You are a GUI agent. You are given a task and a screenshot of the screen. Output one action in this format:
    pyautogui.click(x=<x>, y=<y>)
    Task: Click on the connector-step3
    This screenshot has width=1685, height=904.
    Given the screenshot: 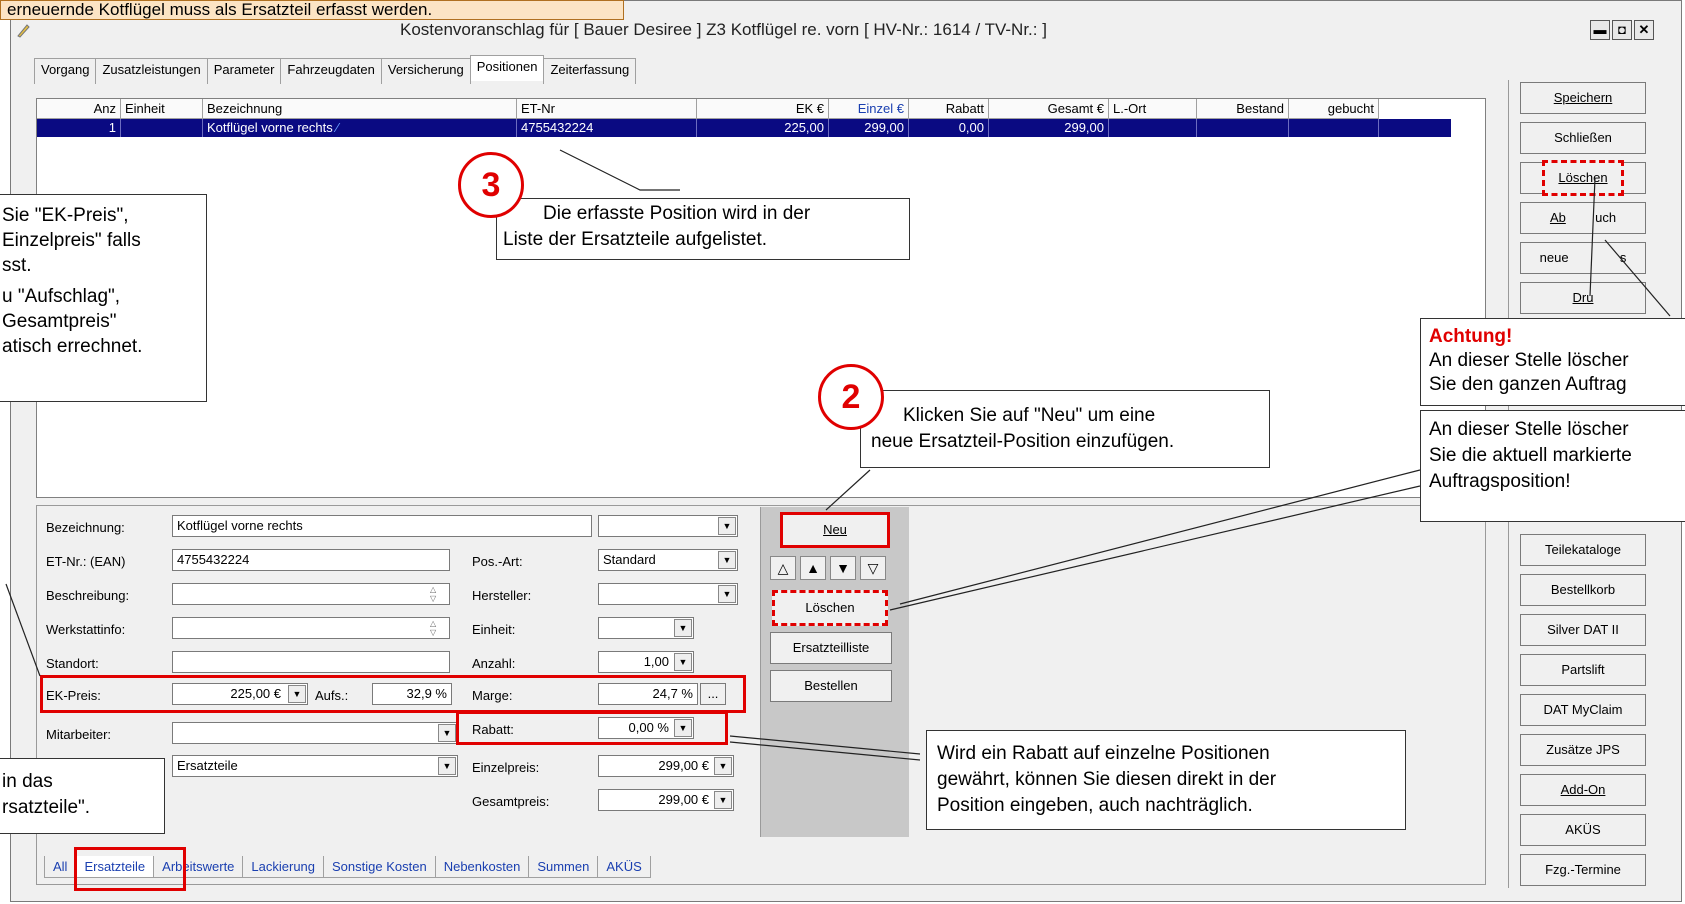 What is the action you would take?
    pyautogui.click(x=619, y=170)
    